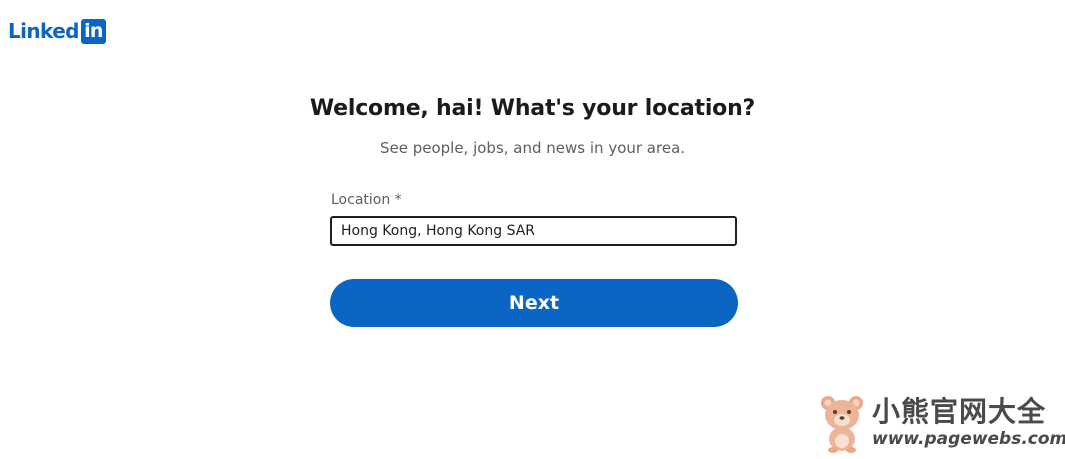 This screenshot has width=1065, height=459. What do you see at coordinates (532, 148) in the screenshot?
I see `page-subtitle: See people, jobs, and news in your area.` at bounding box center [532, 148].